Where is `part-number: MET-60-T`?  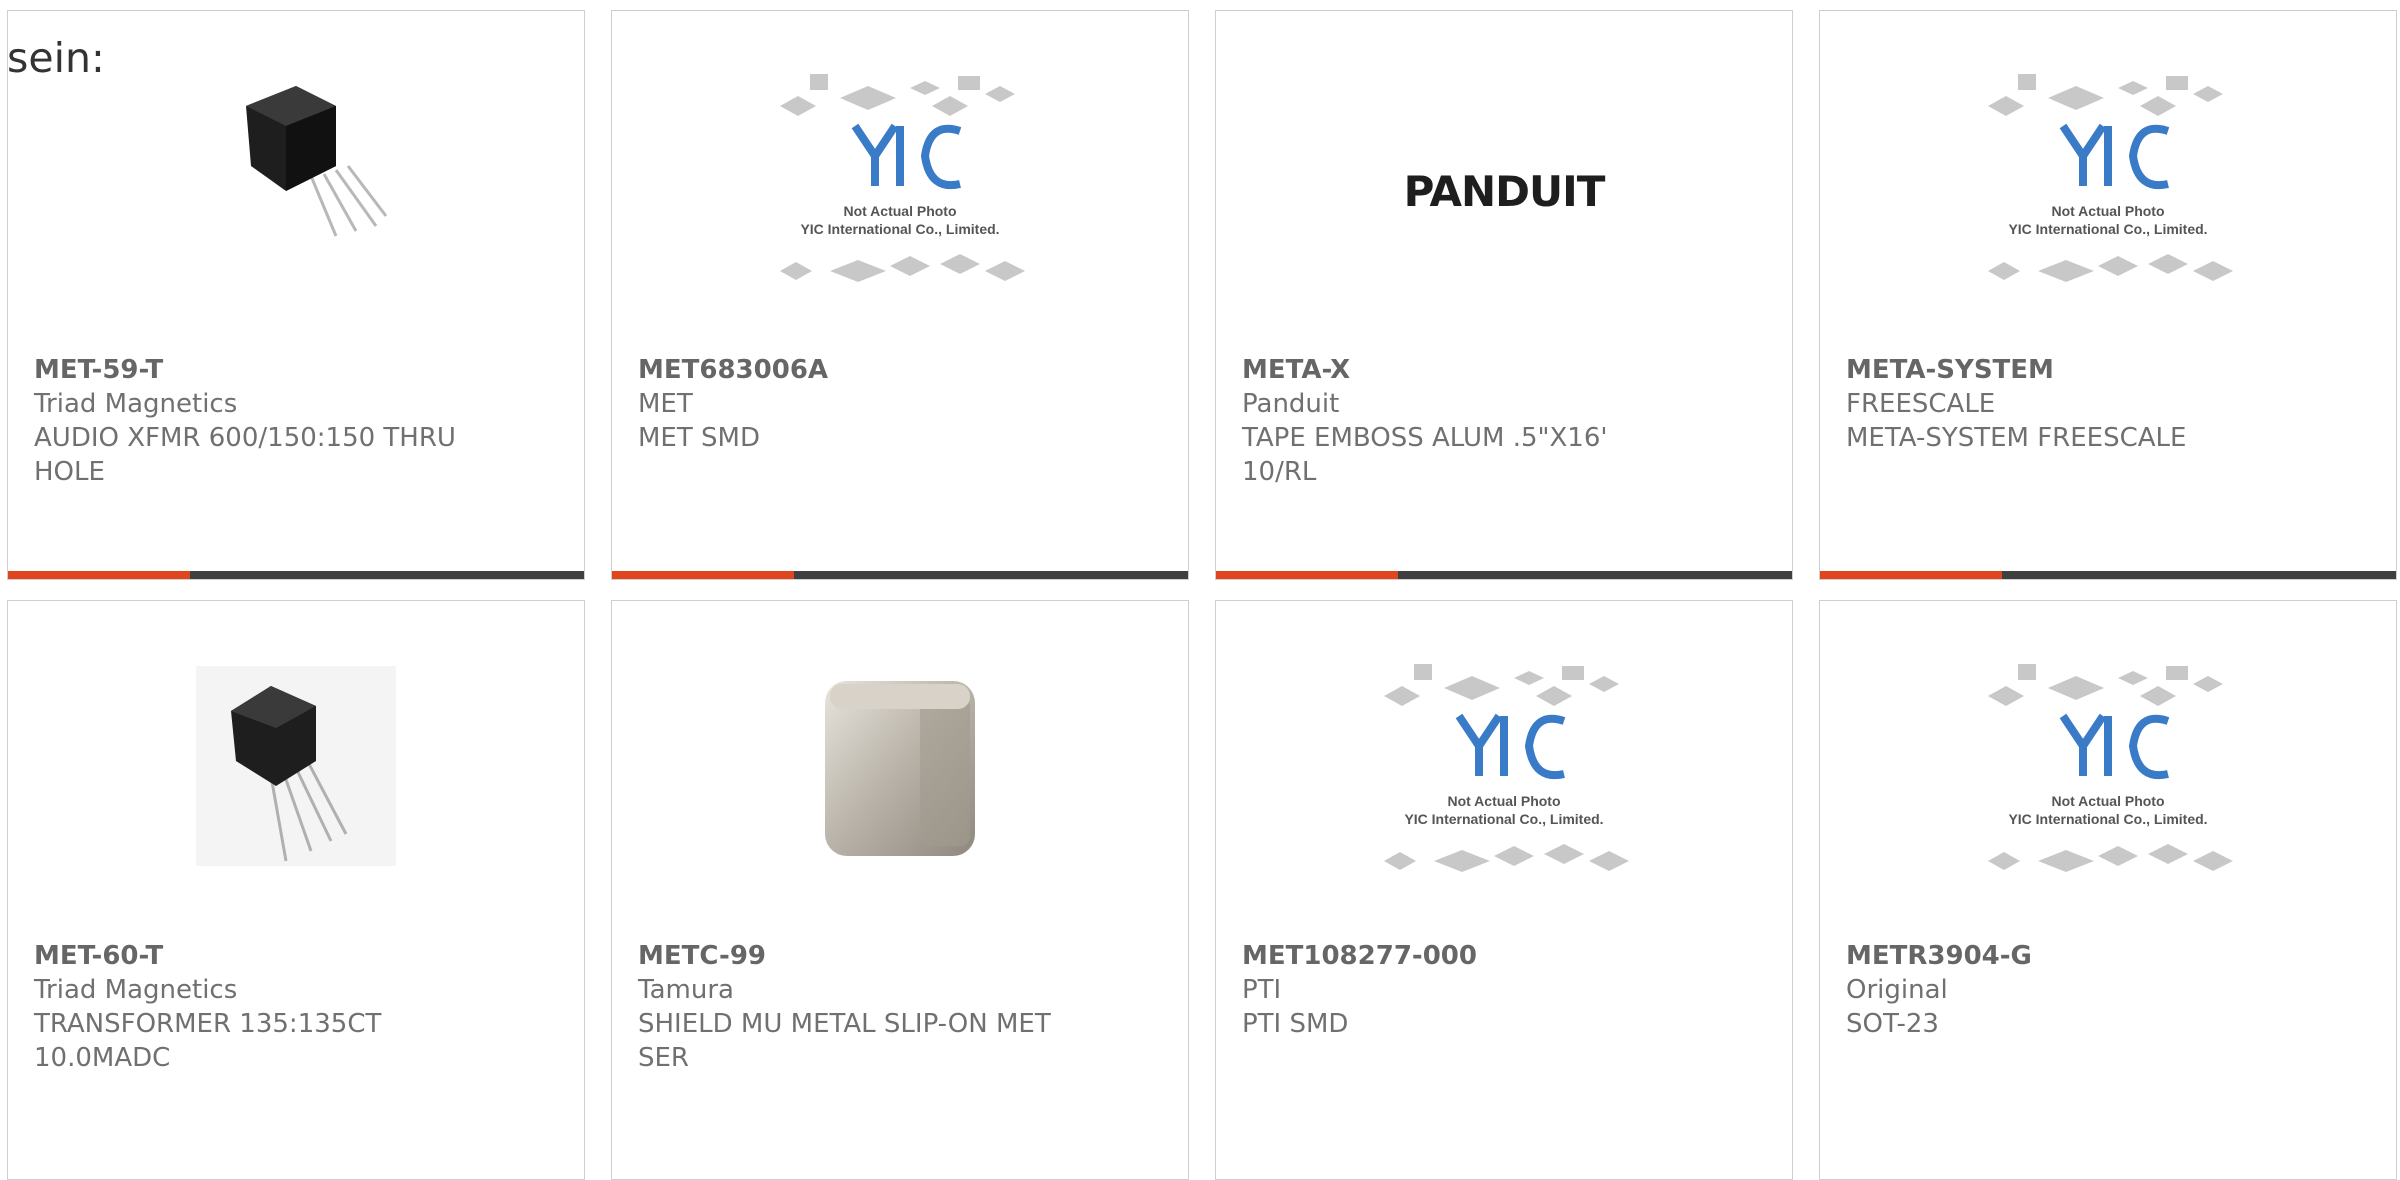 part-number: MET-60-T is located at coordinates (249, 956).